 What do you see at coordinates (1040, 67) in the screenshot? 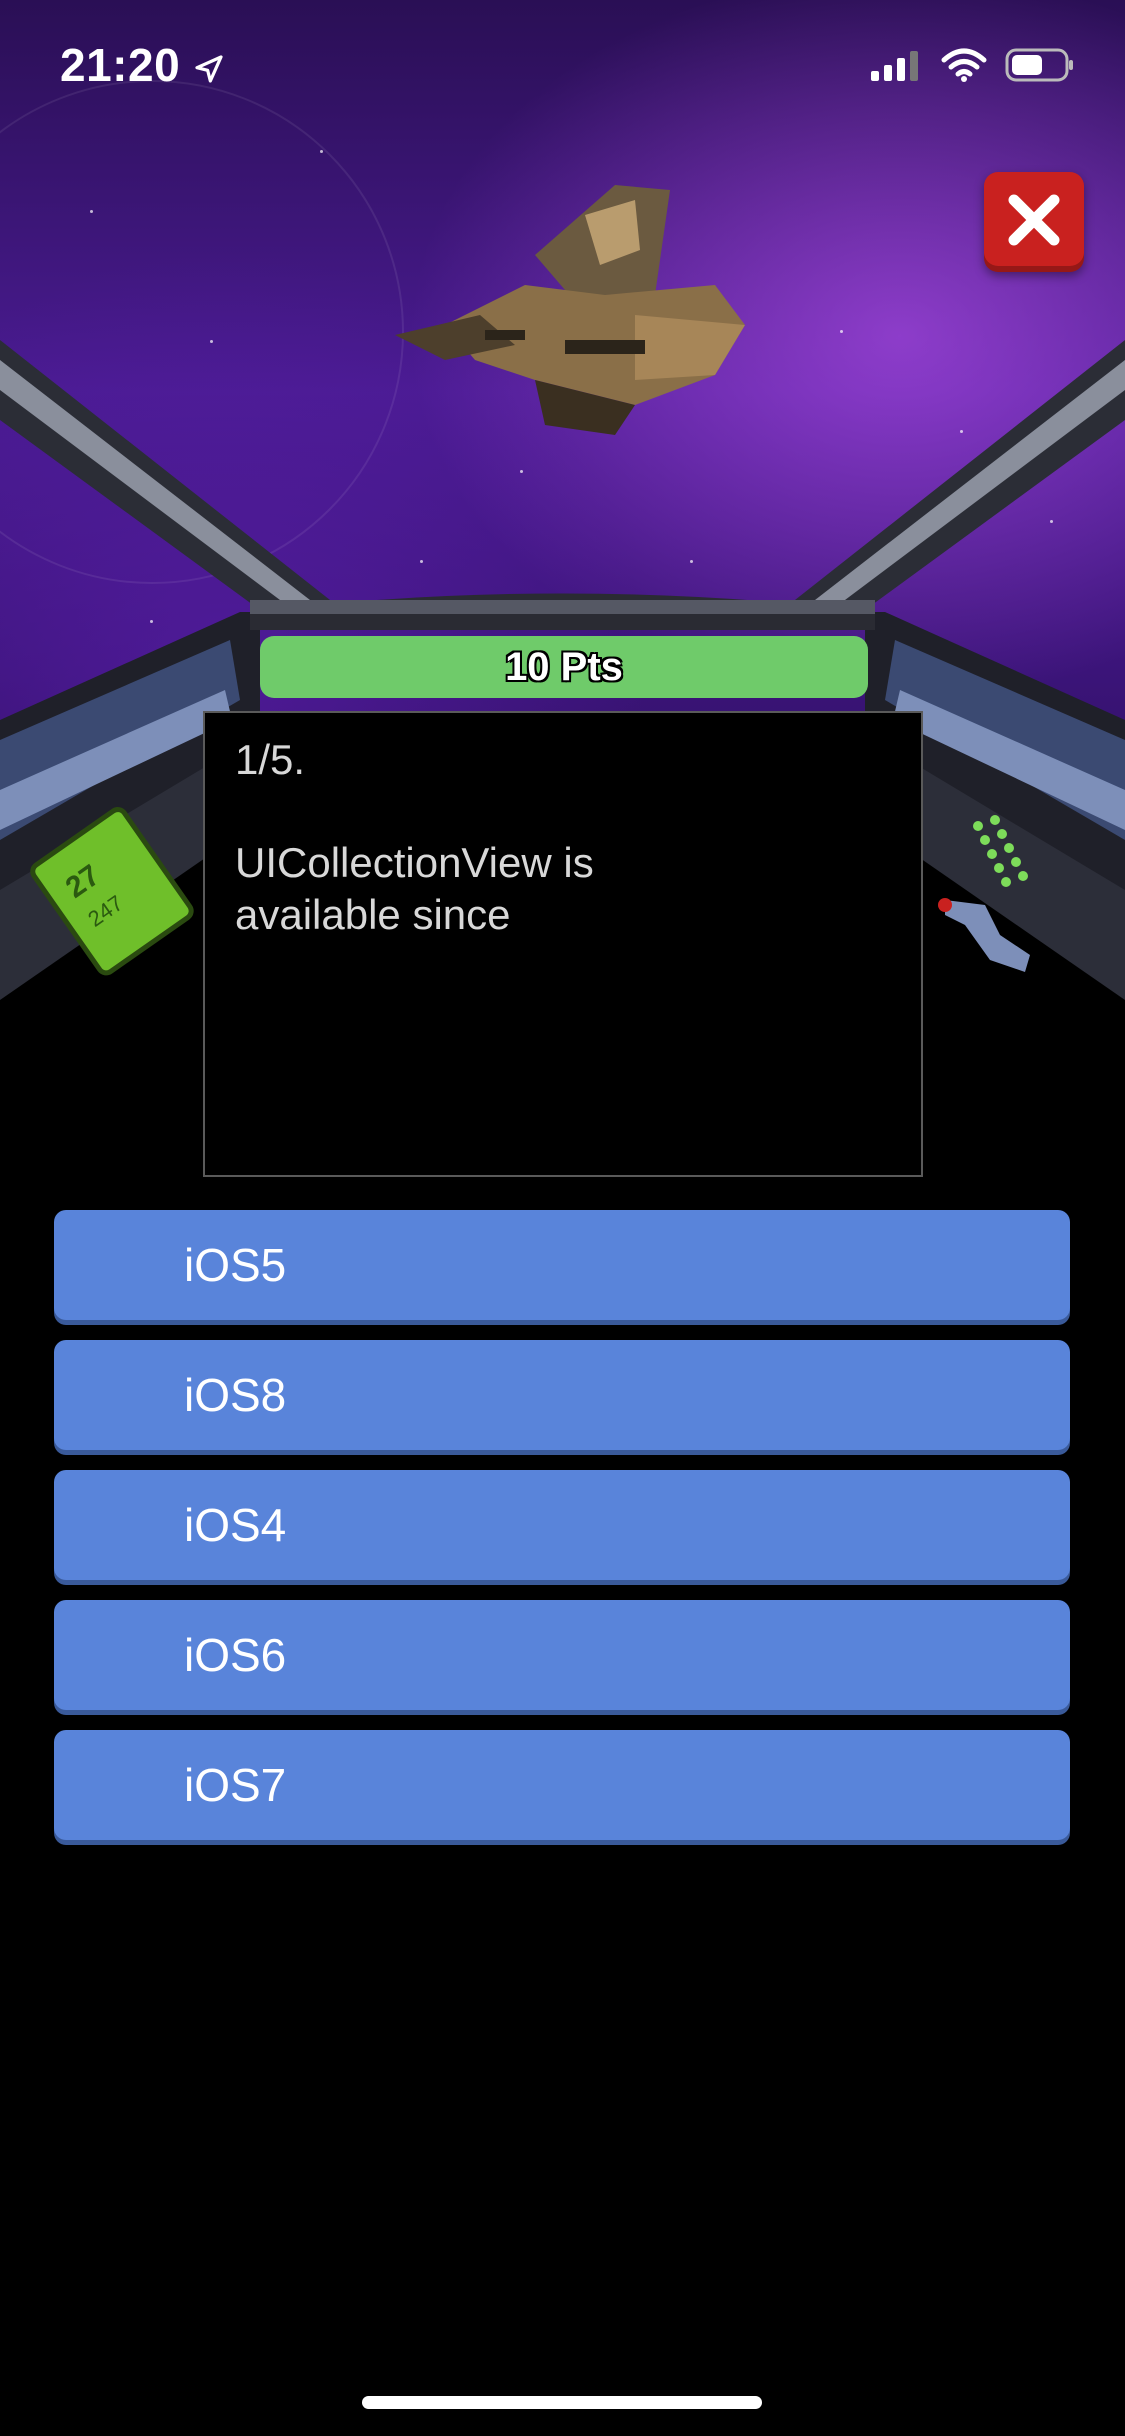
I see `battery-icon` at bounding box center [1040, 67].